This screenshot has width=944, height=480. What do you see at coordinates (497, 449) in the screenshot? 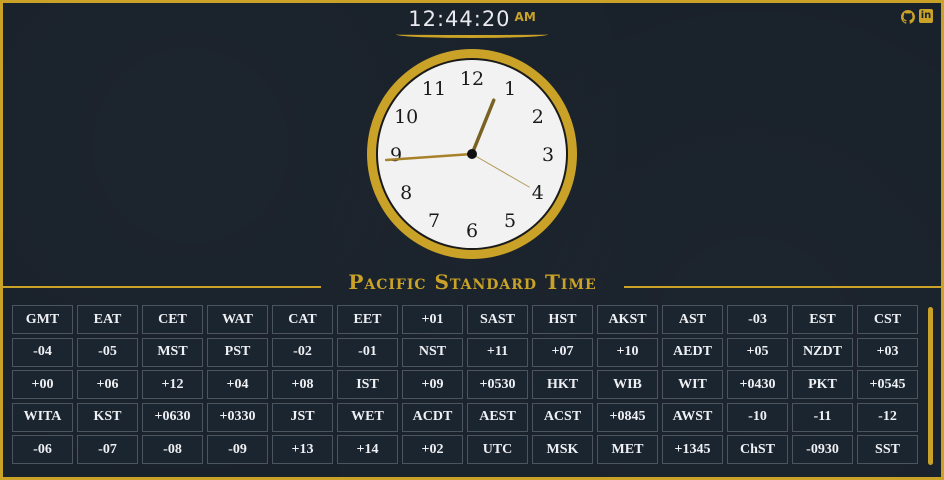
I see `timezone-button: UTC` at bounding box center [497, 449].